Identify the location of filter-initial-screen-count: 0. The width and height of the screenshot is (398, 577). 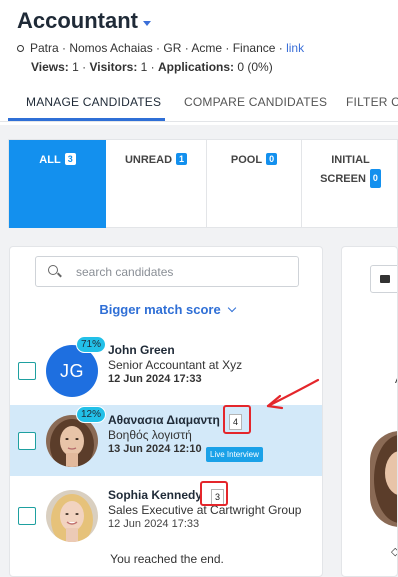
(375, 178).